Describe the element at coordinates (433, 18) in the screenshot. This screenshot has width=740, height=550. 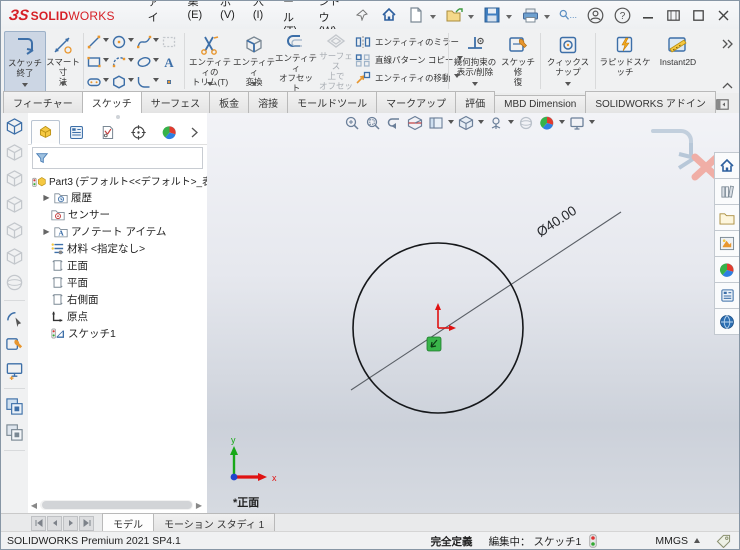
I see `new-document-dropdown` at that location.